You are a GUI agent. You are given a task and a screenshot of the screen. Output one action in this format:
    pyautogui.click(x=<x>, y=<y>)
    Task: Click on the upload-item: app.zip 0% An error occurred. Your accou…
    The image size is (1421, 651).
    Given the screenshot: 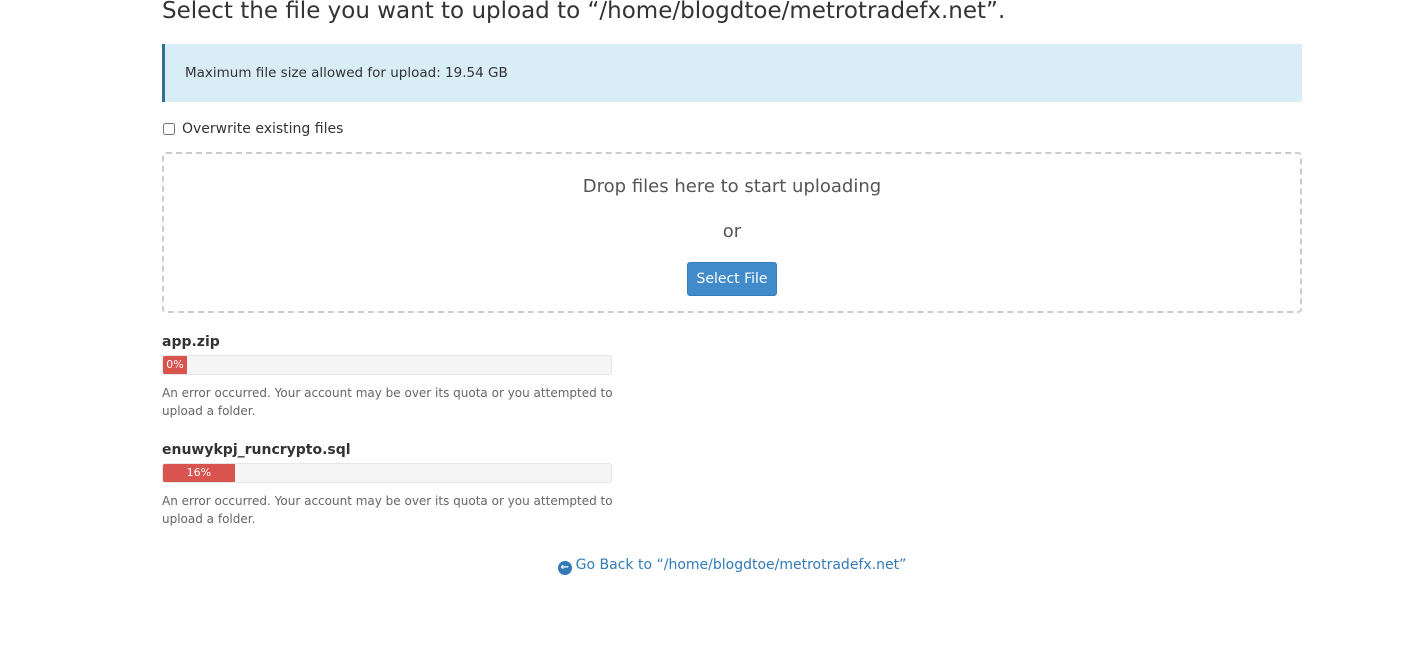 What is the action you would take?
    pyautogui.click(x=402, y=376)
    